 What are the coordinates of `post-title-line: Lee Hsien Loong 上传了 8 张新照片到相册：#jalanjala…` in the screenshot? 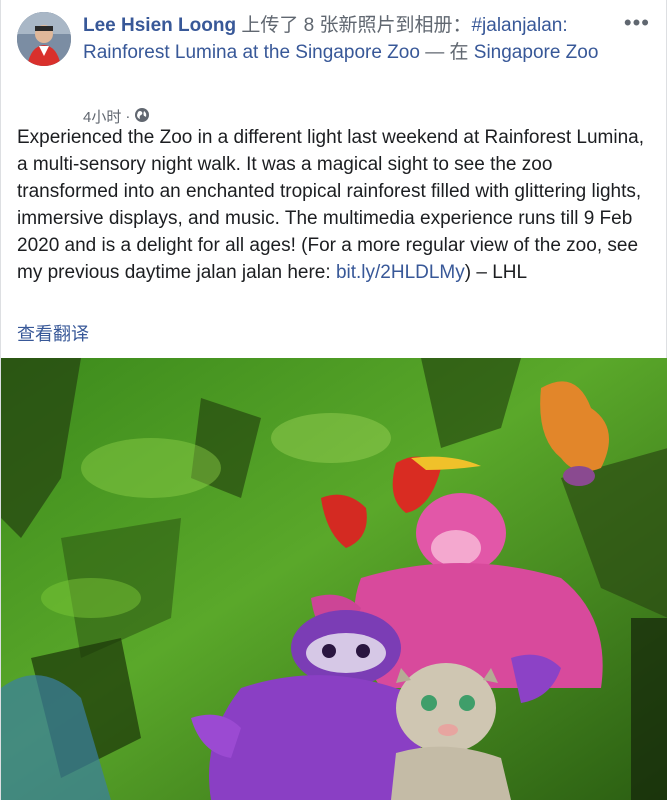 It's located at (353, 39).